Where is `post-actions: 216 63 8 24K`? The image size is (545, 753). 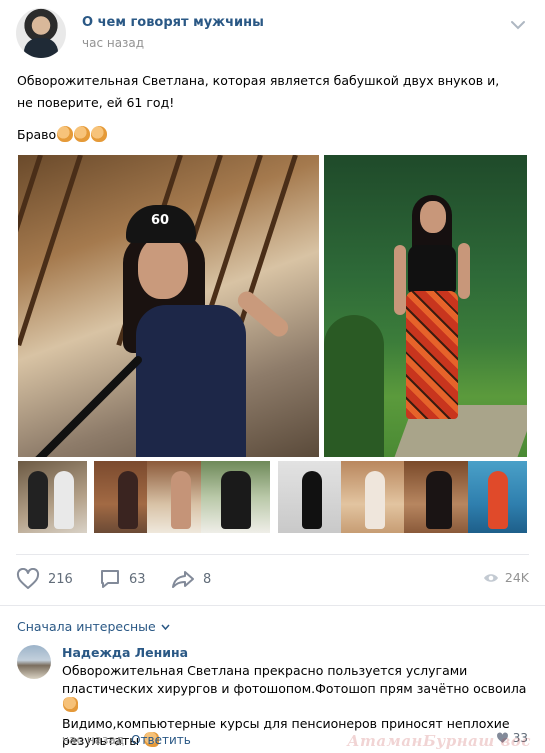
post-actions: 216 63 8 24K is located at coordinates (272, 579).